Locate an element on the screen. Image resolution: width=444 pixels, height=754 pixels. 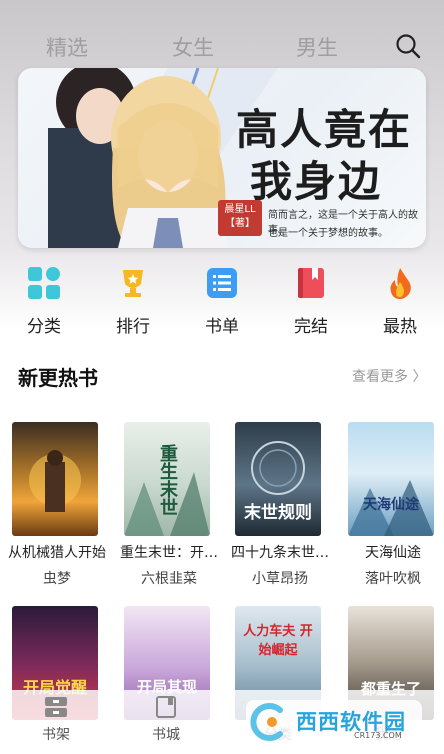
store-icon is located at coordinates (166, 707).